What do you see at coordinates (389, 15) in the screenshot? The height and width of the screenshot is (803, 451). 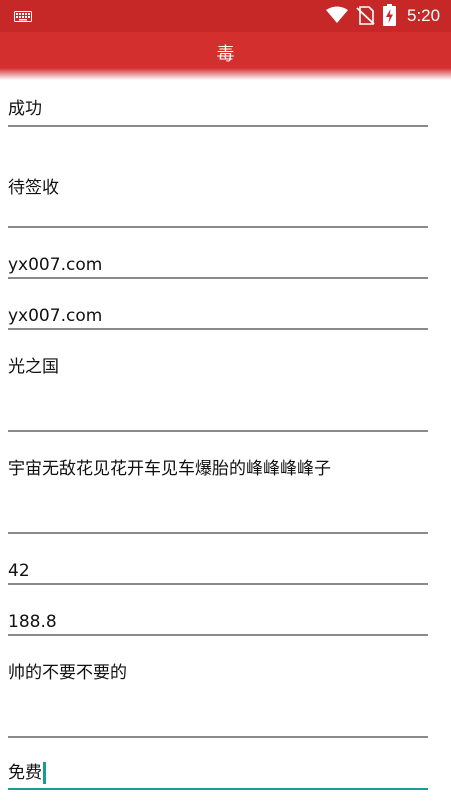 I see `battery-charging-icon` at bounding box center [389, 15].